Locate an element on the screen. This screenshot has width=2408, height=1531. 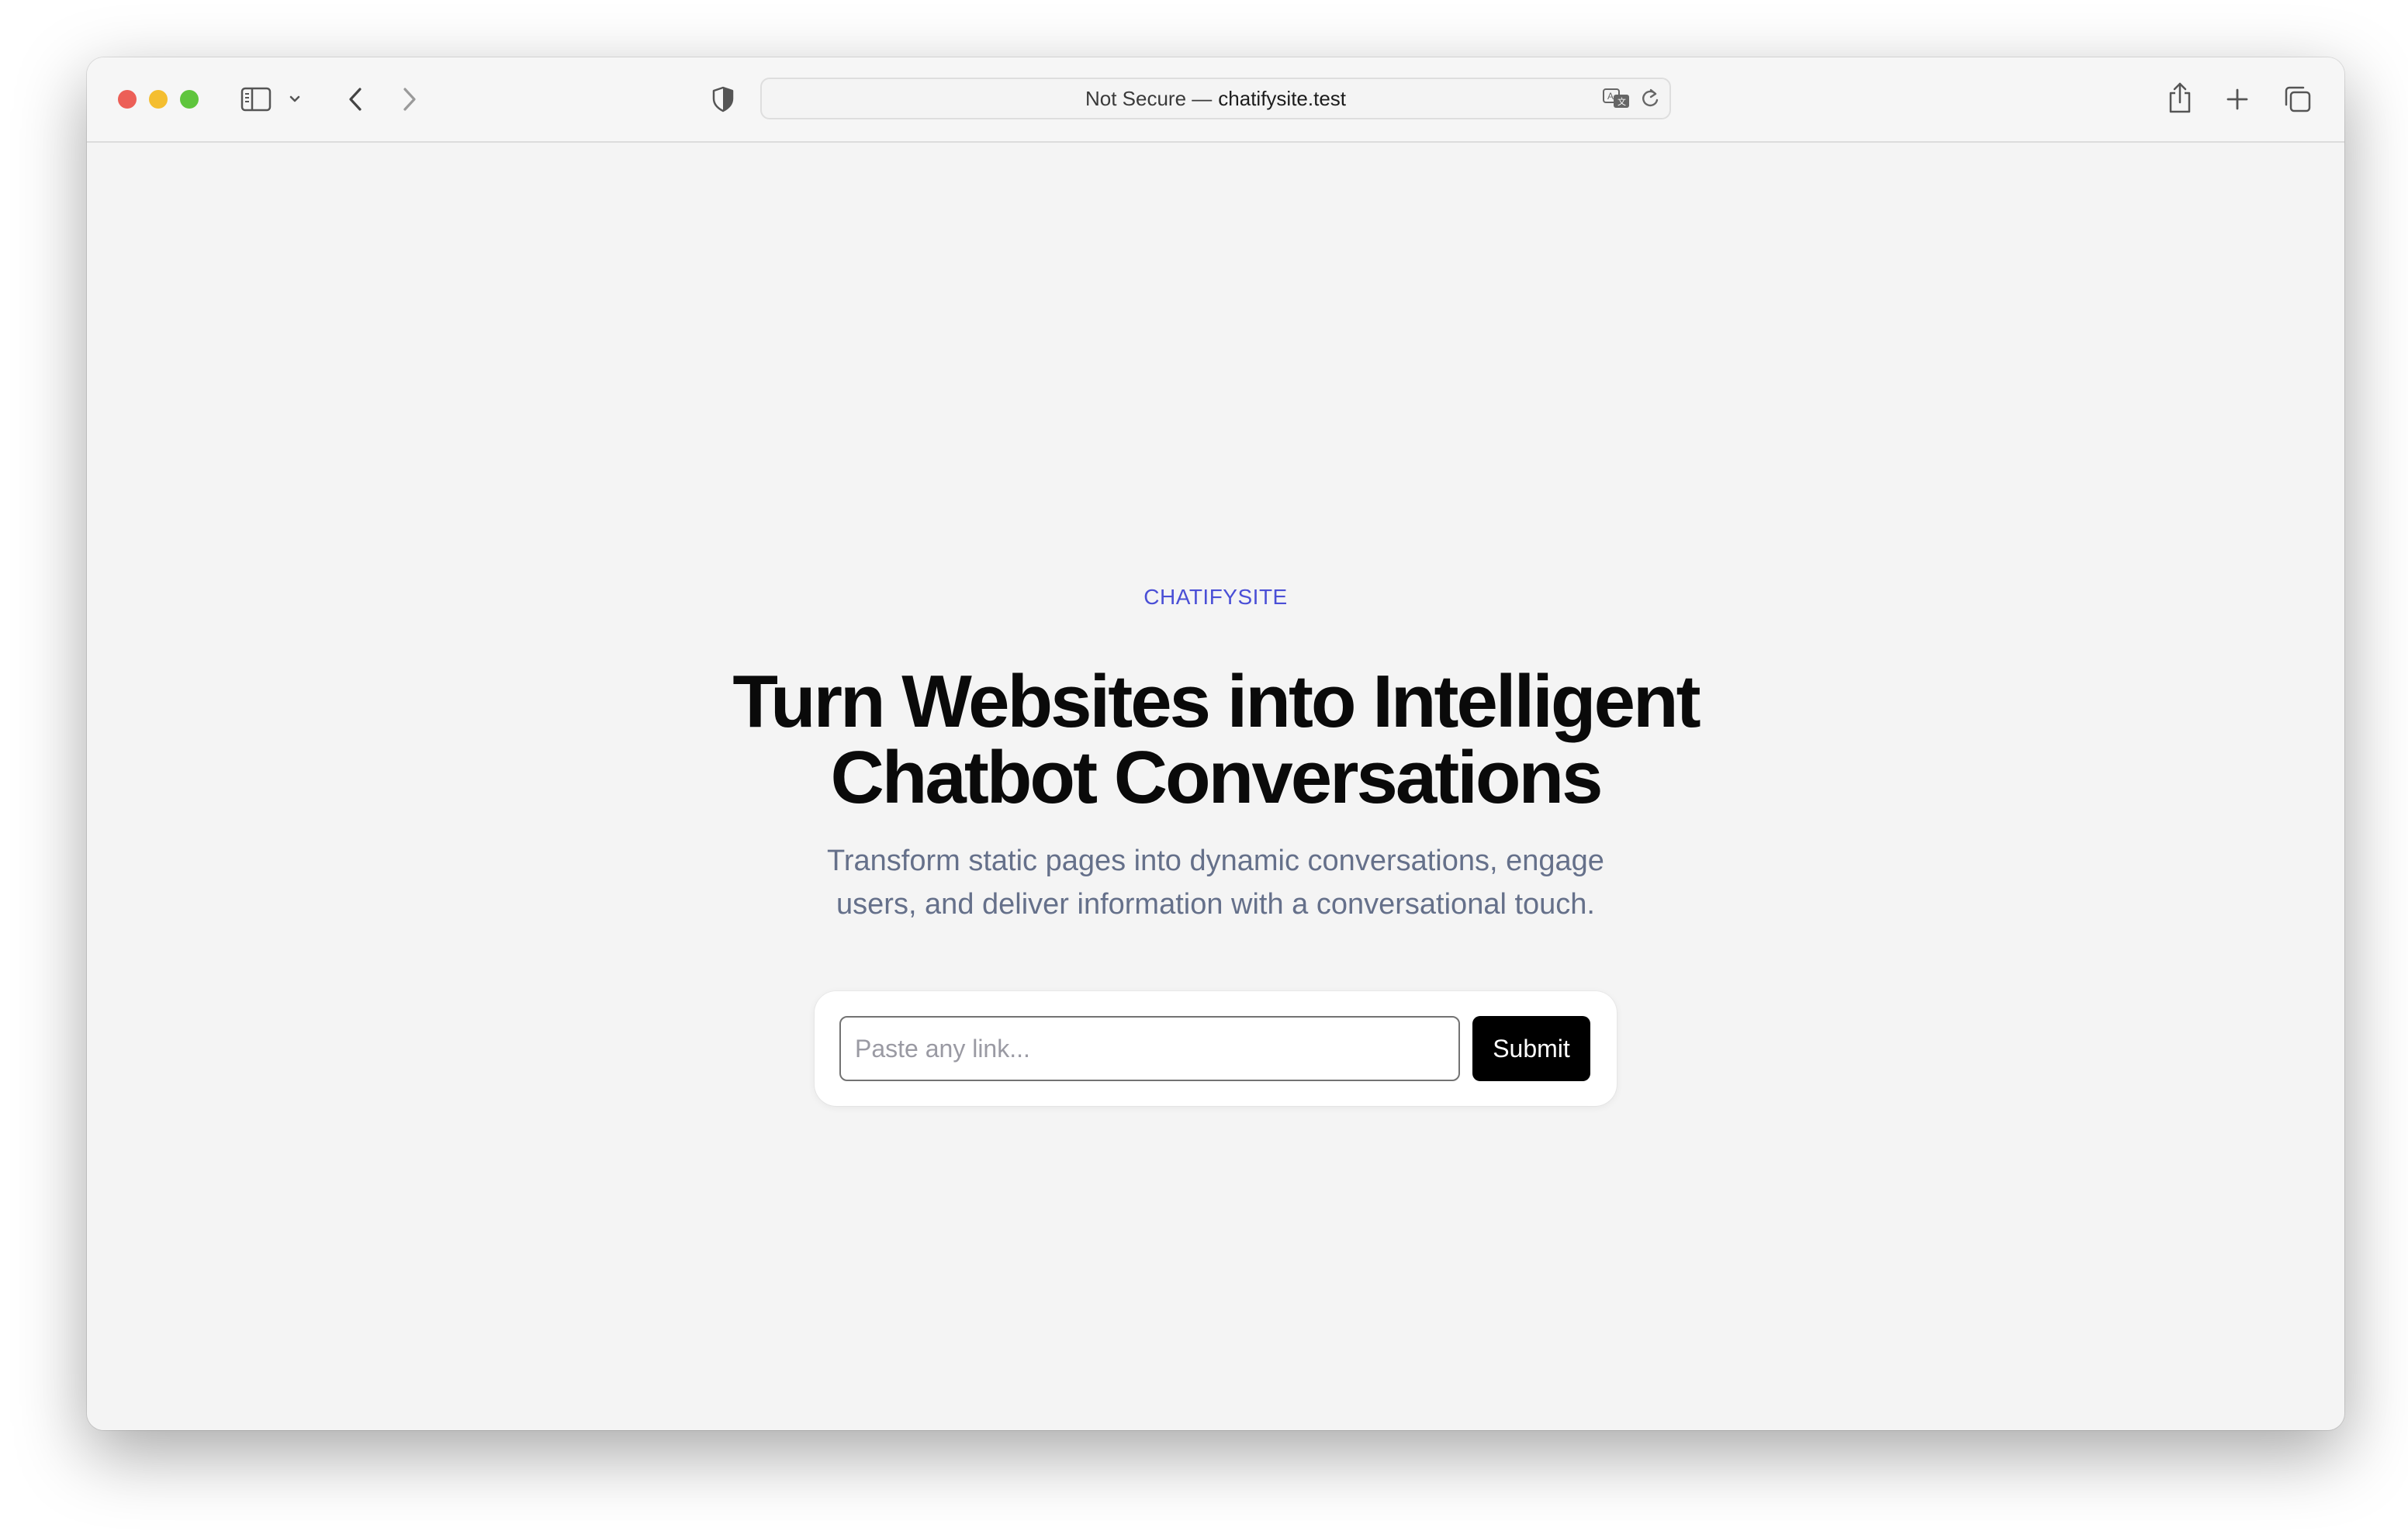
browser-toolbar: Not Secure — chatifysite.test A 文 is located at coordinates (1215, 100).